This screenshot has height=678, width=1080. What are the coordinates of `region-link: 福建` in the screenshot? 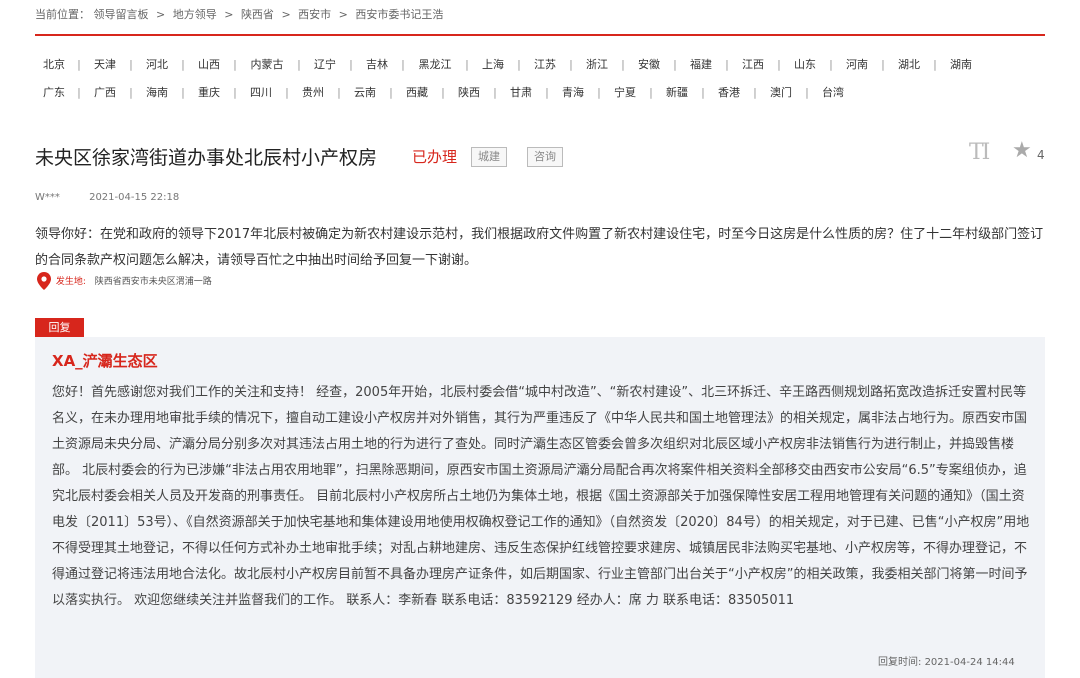 It's located at (701, 64).